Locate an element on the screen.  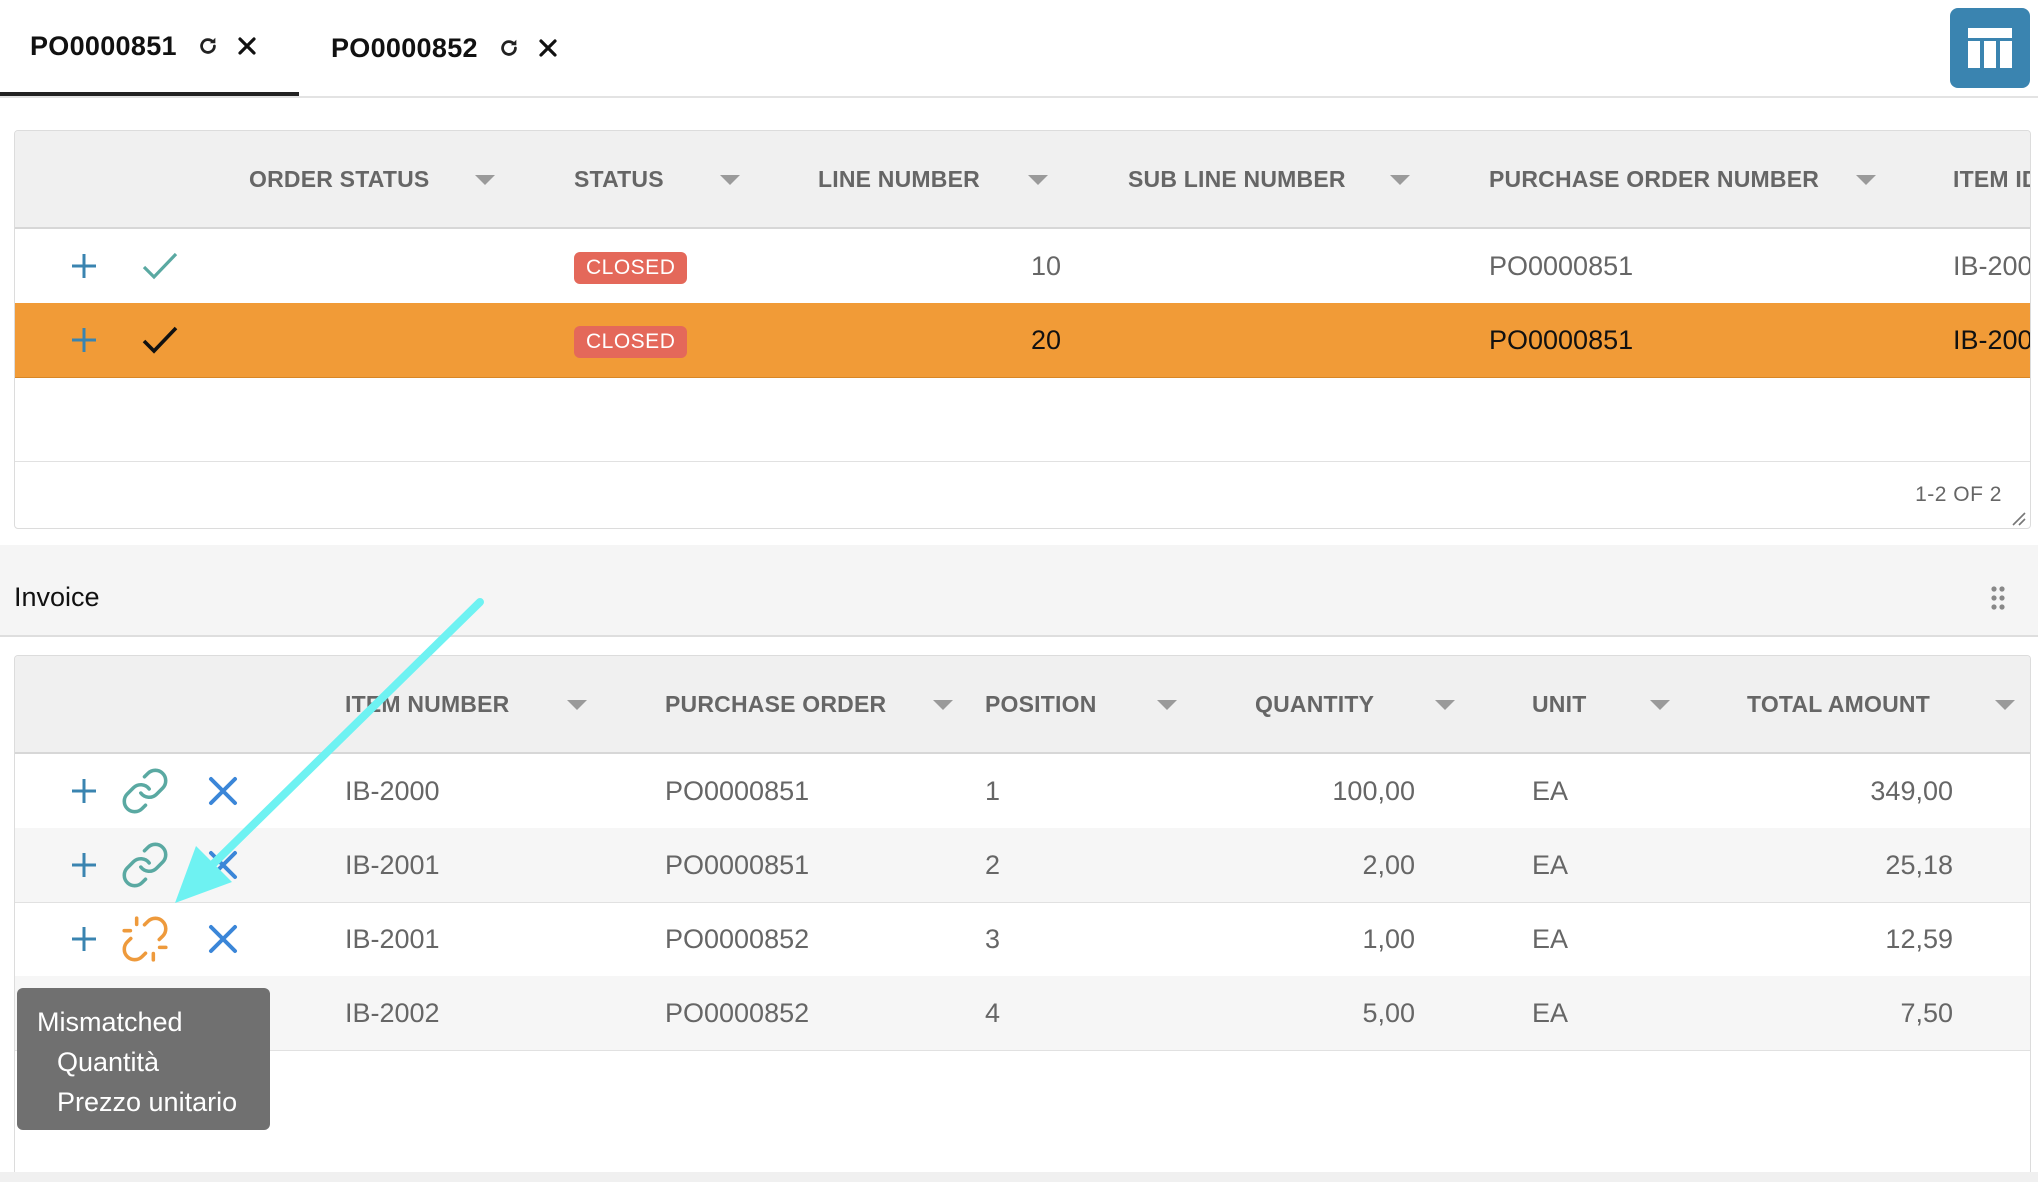
table-row-selected: CLOSED 20 PO0000851 IB-2001 is located at coordinates (1022, 340).